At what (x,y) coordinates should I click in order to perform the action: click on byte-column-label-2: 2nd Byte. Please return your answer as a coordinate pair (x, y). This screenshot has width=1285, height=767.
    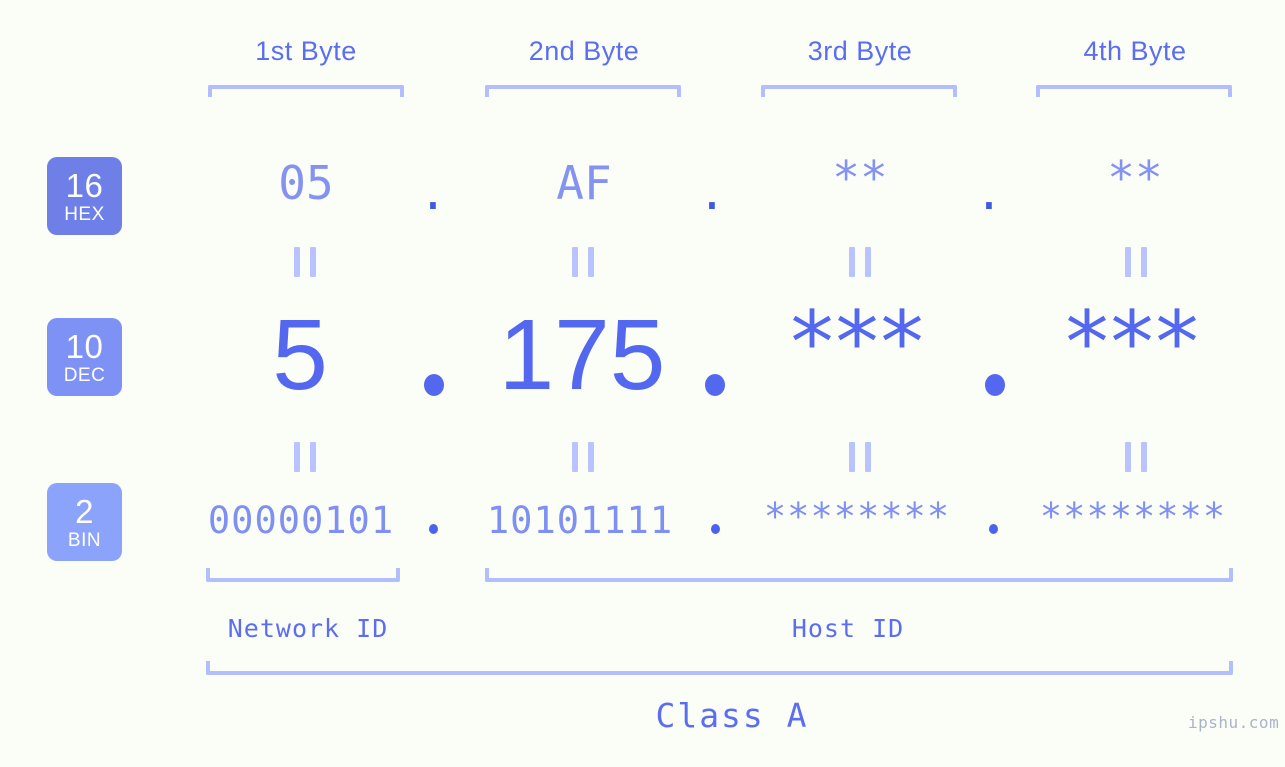
    Looking at the image, I should click on (584, 51).